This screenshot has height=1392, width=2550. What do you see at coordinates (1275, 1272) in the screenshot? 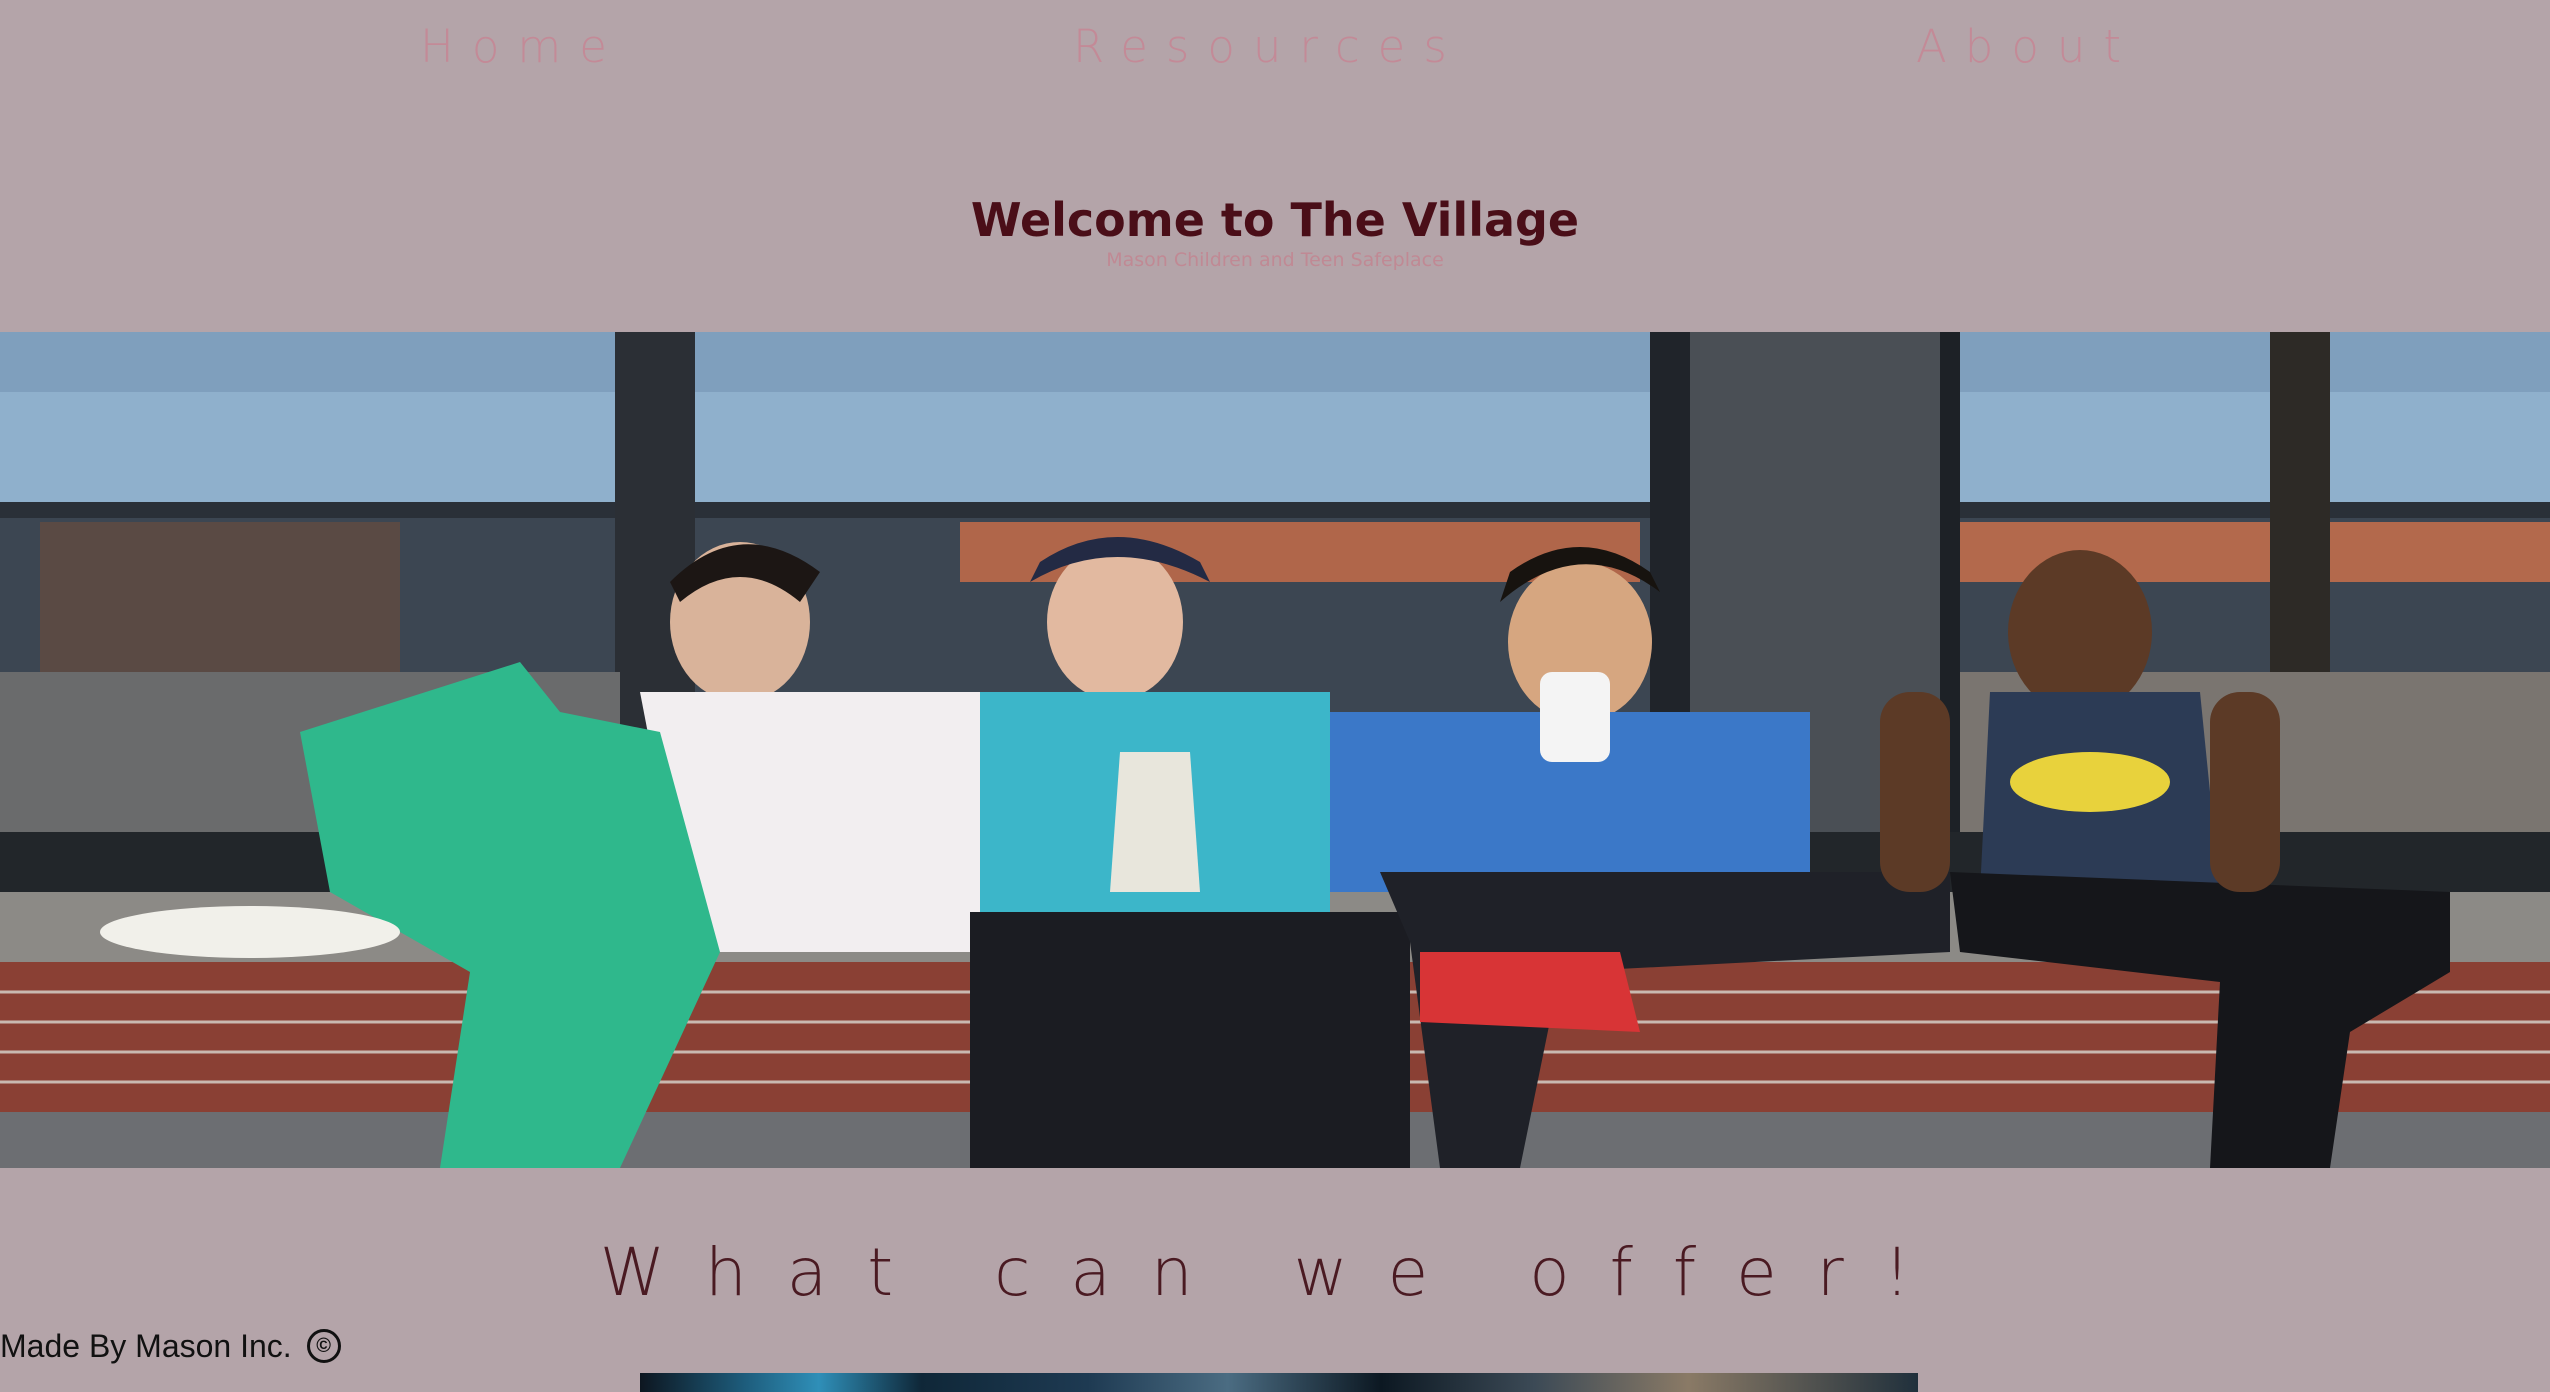
I see `offer-heading: What can we offer!` at bounding box center [1275, 1272].